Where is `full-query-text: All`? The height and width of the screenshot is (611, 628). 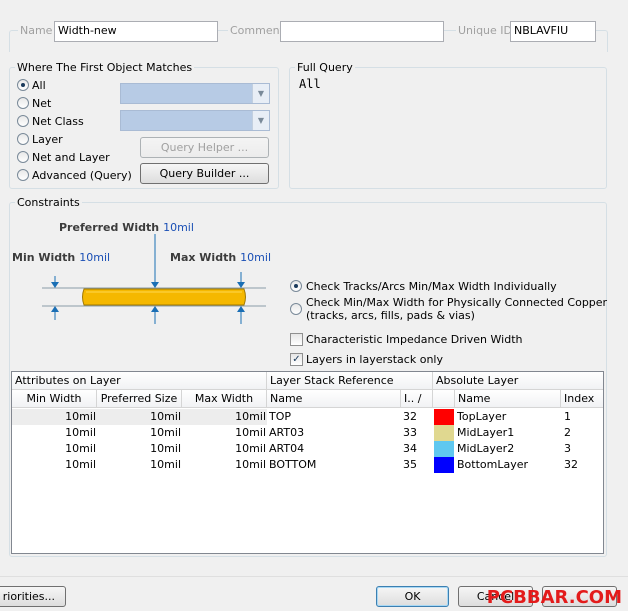 full-query-text: All is located at coordinates (310, 84).